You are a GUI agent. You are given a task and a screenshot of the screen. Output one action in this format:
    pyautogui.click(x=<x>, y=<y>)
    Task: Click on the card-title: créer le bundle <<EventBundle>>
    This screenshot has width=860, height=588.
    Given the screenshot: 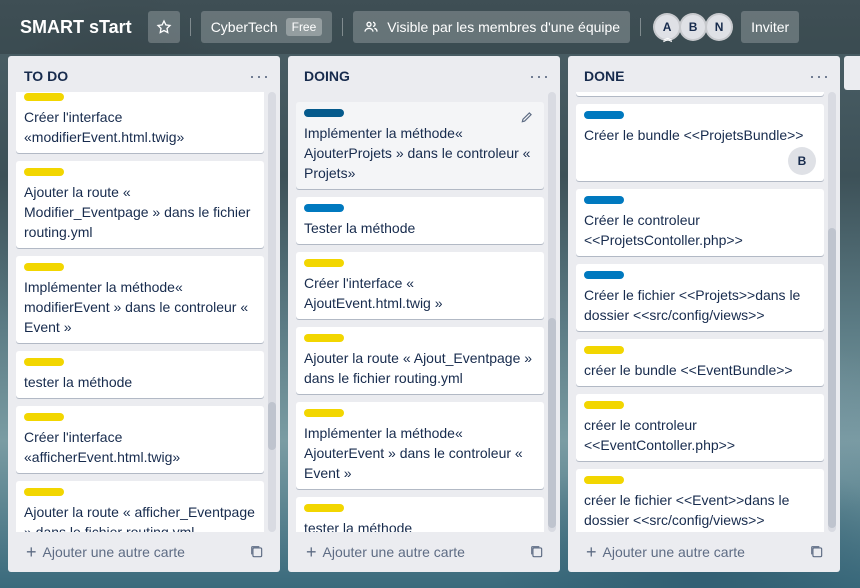 What is the action you would take?
    pyautogui.click(x=688, y=370)
    